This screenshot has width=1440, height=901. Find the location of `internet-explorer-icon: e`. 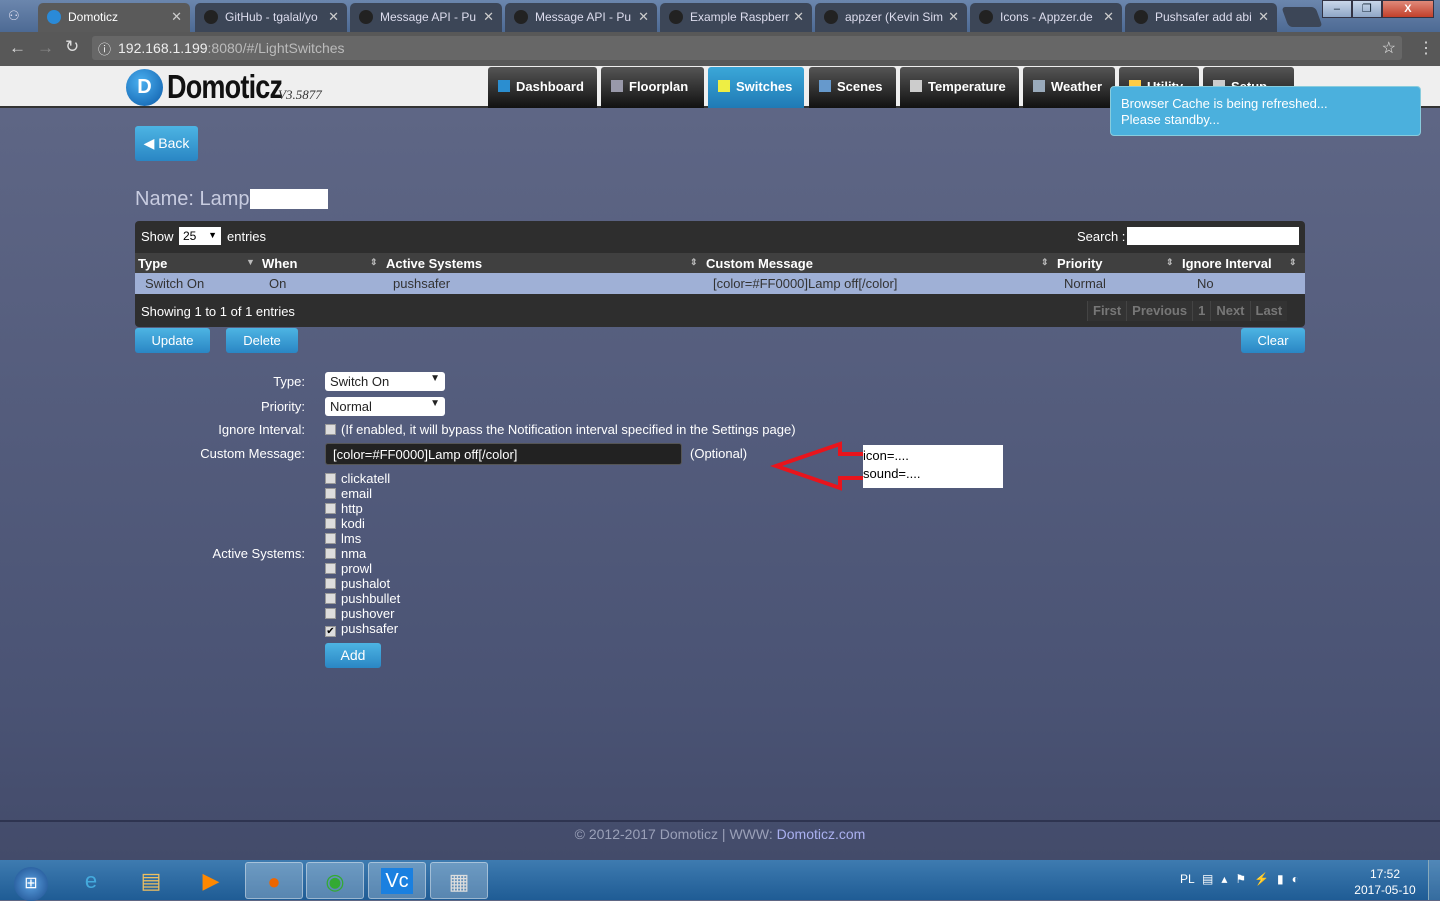

internet-explorer-icon: e is located at coordinates (91, 880).